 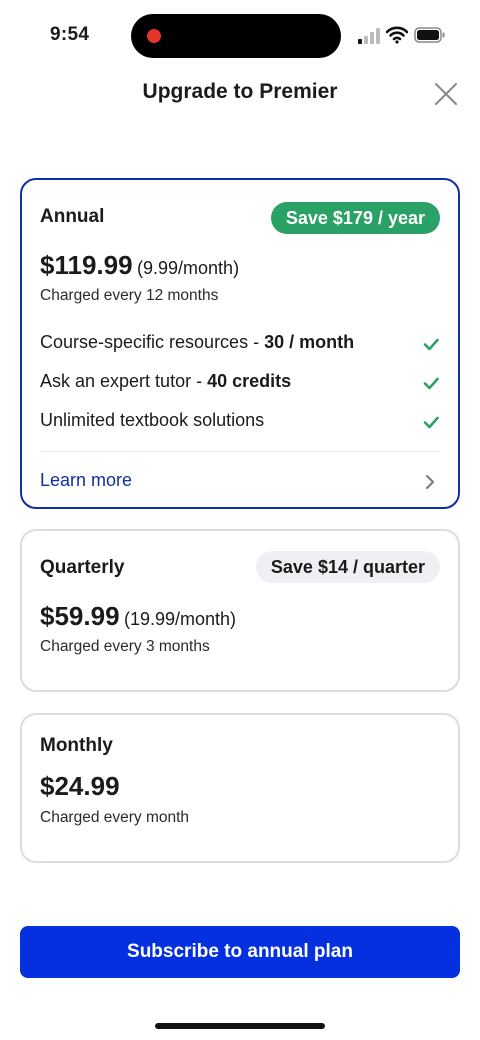 I want to click on price-line: $59.99 (19.99/month), so click(x=138, y=616).